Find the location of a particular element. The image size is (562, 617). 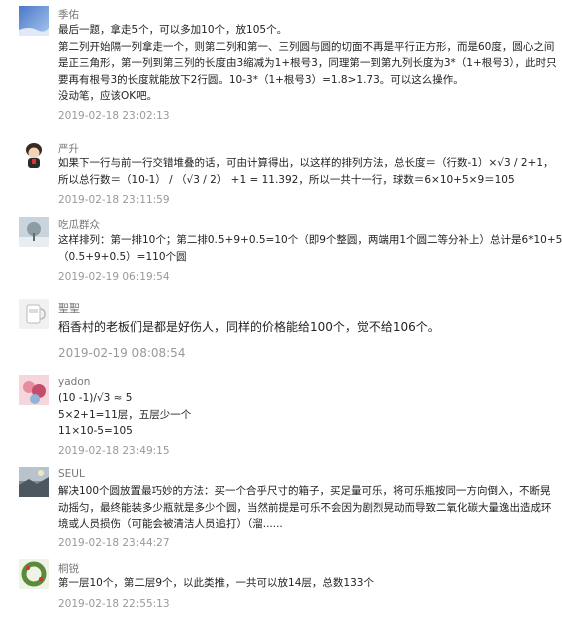

comment-text-line: 5×2+1=11层，五层少一个 is located at coordinates (125, 414).